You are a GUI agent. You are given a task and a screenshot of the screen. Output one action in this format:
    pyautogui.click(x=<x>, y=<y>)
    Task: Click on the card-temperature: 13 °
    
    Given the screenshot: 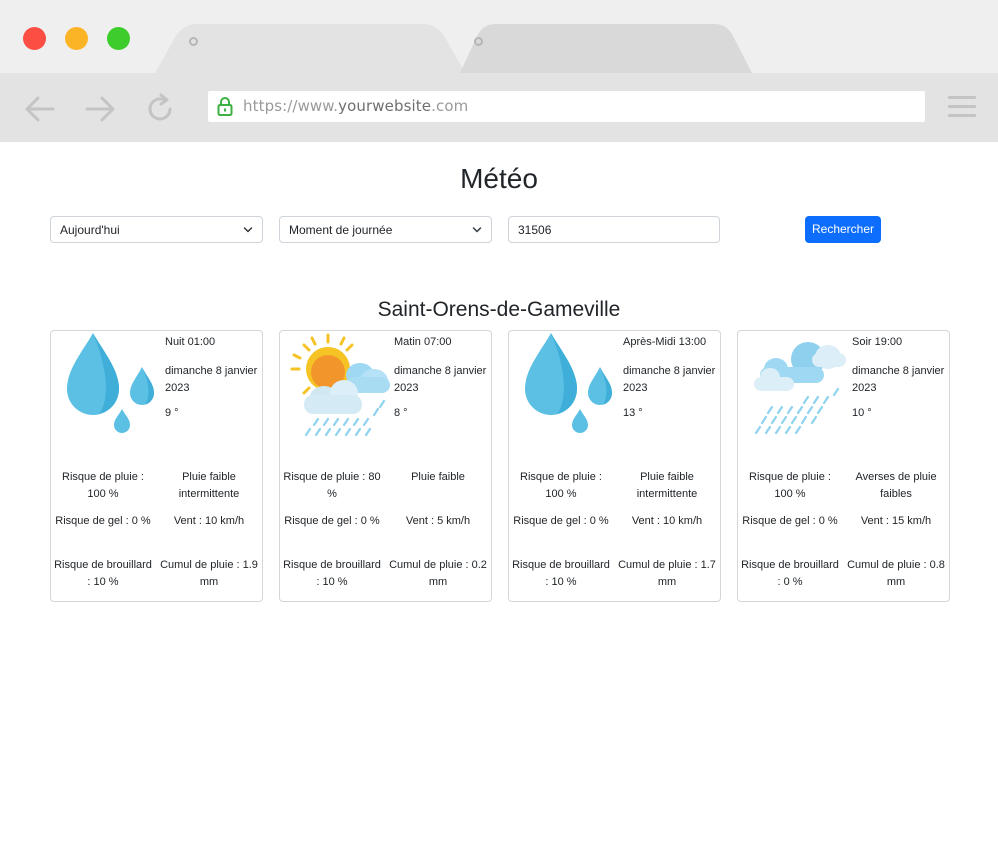 What is the action you would take?
    pyautogui.click(x=633, y=413)
    